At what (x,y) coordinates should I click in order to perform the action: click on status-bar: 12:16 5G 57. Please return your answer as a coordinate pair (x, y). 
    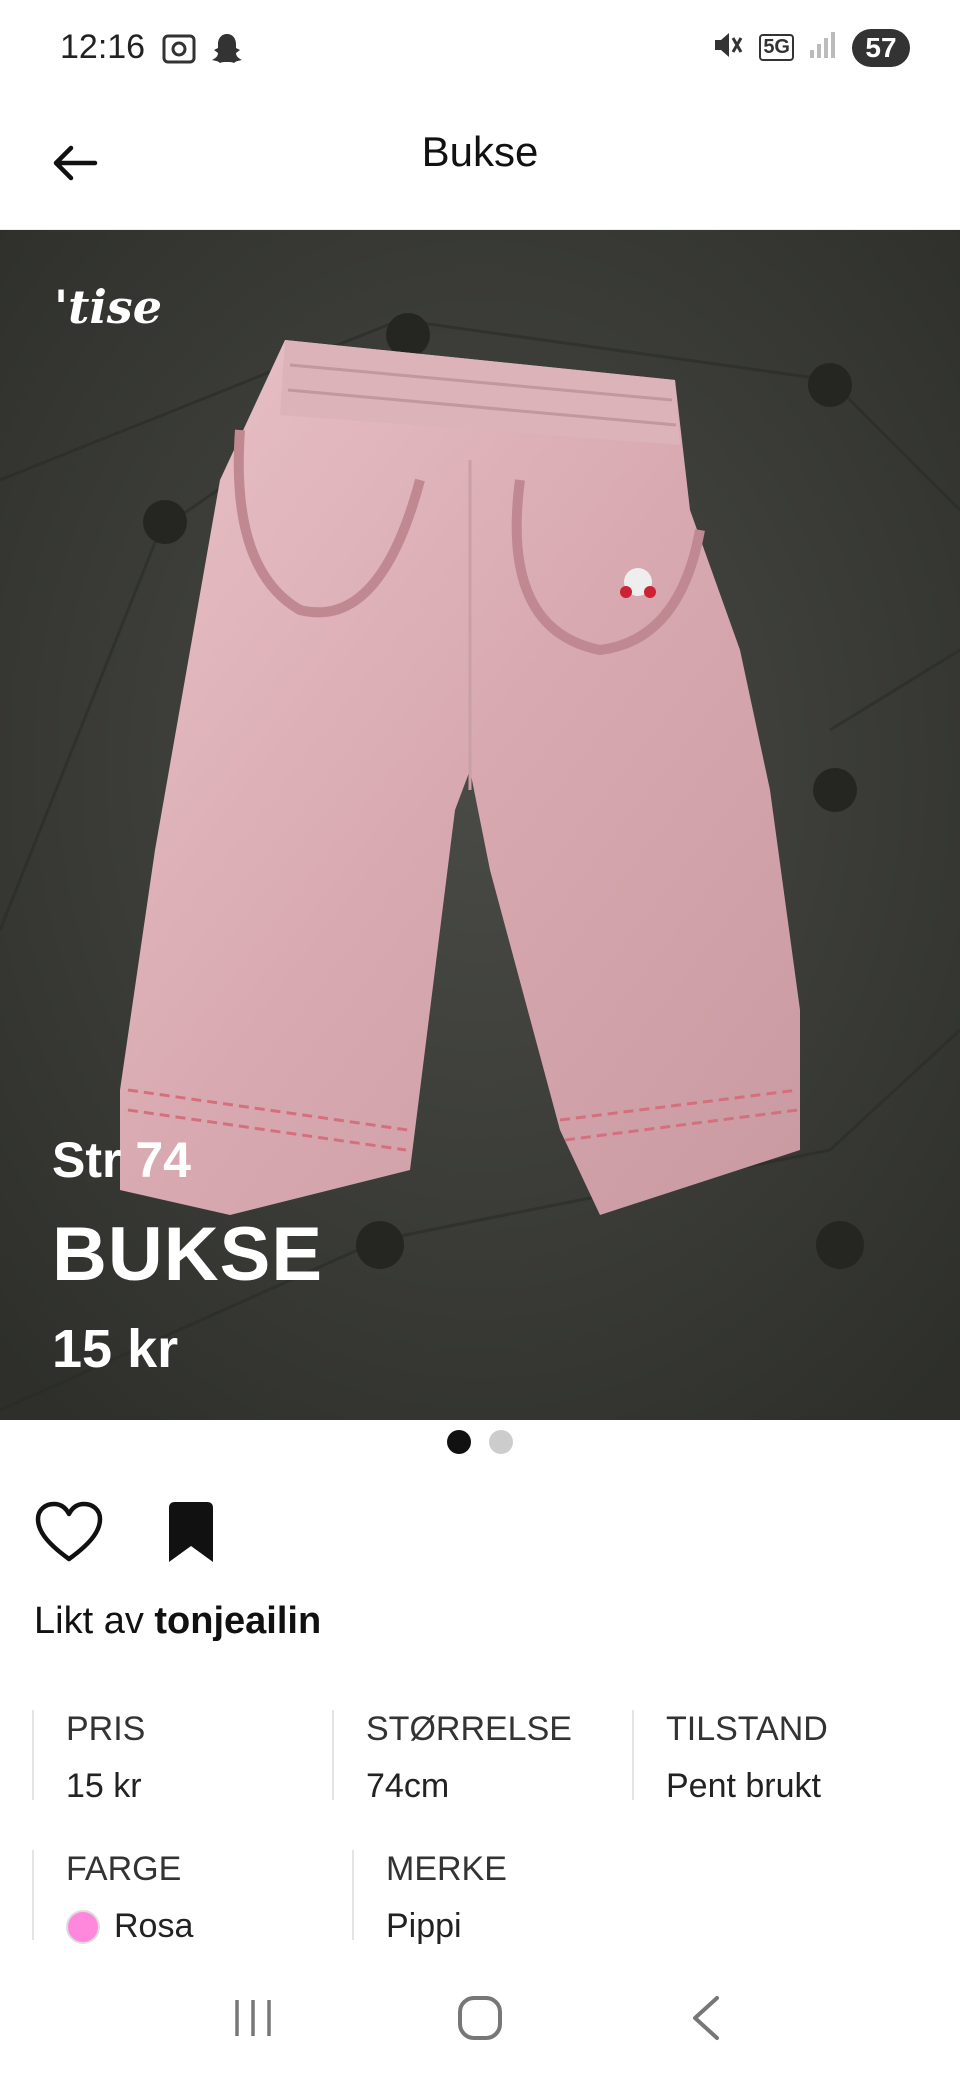
    Looking at the image, I should click on (480, 50).